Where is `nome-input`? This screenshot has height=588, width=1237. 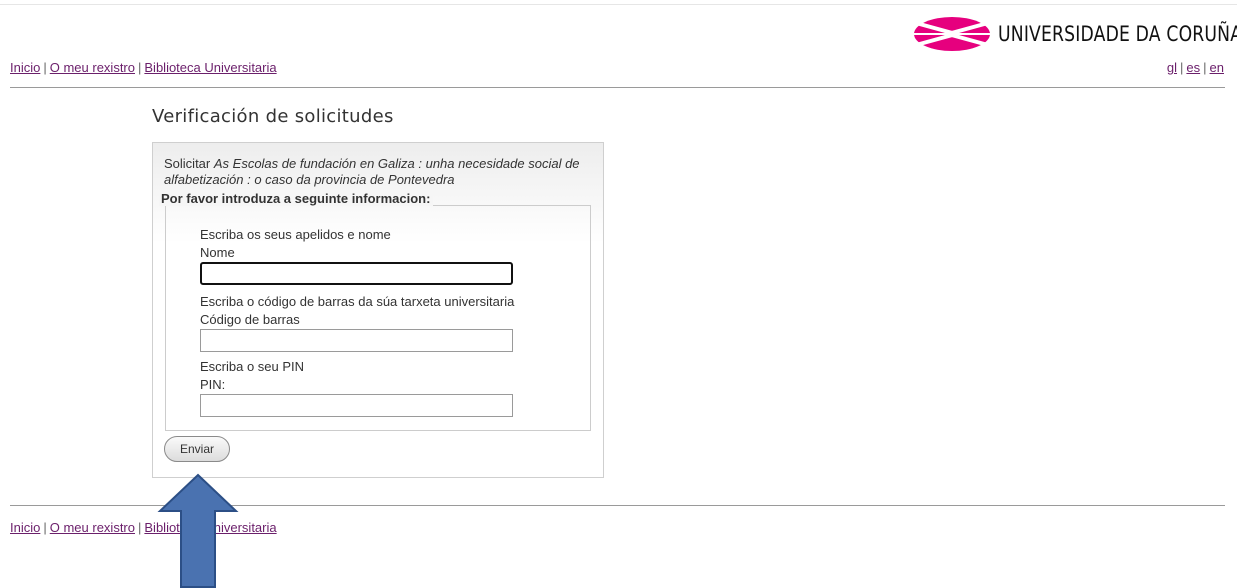 nome-input is located at coordinates (356, 273).